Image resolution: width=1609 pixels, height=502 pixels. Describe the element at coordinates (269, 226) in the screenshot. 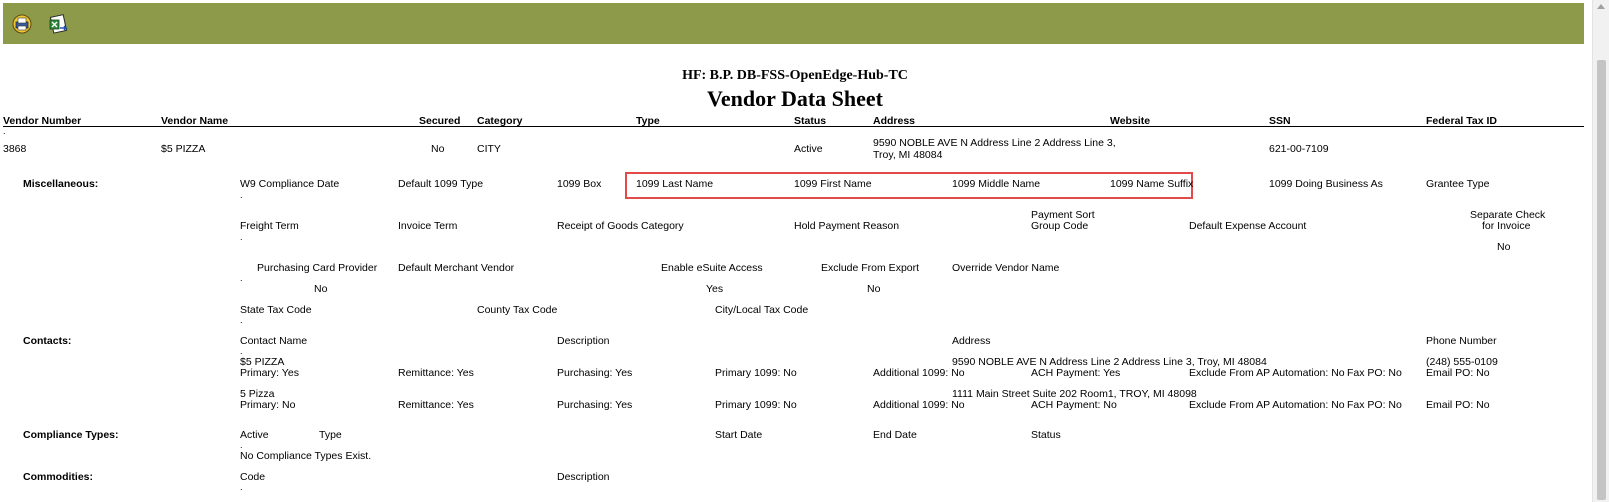

I see `label-freight-term: Freight Term` at that location.